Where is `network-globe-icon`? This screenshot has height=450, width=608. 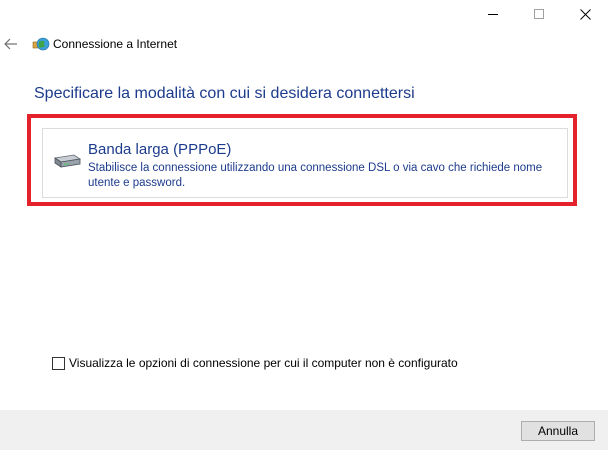
network-globe-icon is located at coordinates (41, 44).